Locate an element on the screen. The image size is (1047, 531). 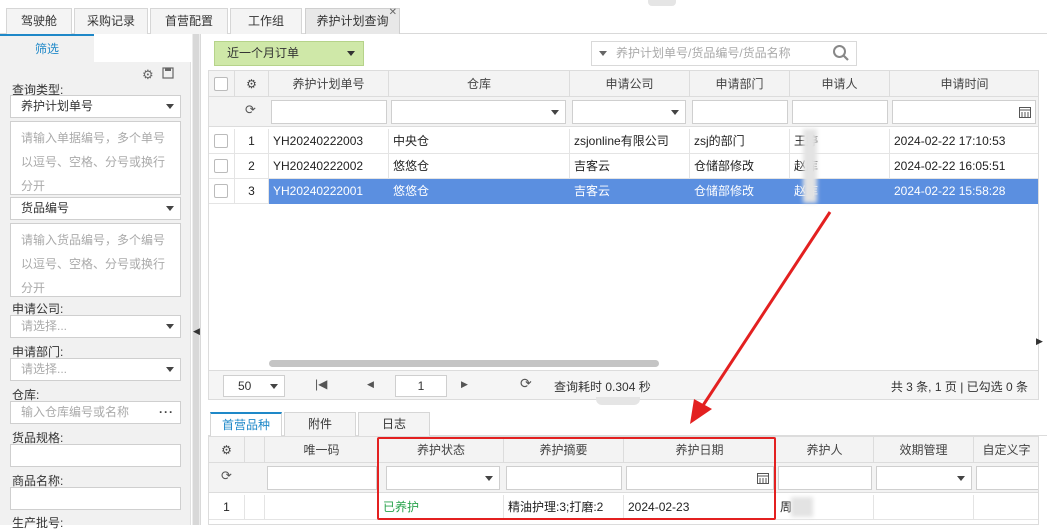
annotation-arrow is located at coordinates (761, 317).